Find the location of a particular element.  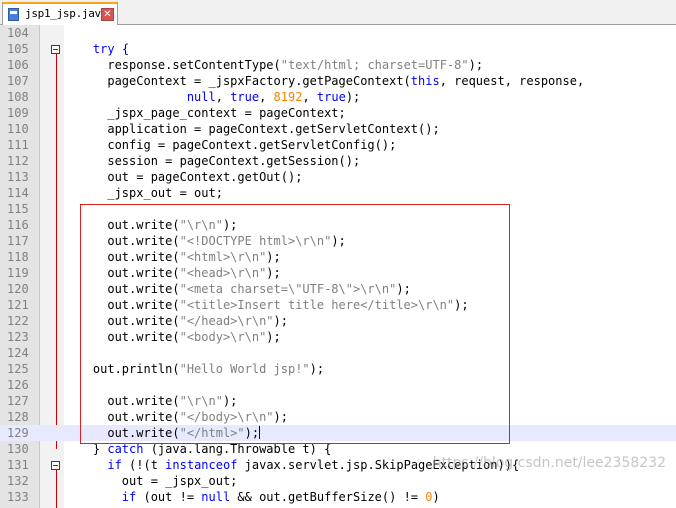

code-line: 117 out.write("<!DOCTYPE html>\r\n"); is located at coordinates (338, 241).